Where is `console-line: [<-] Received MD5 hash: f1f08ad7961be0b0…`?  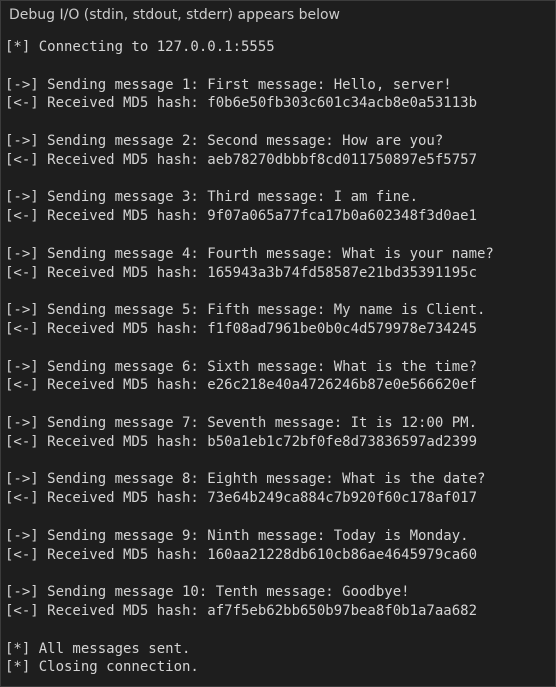
console-line: [<-] Received MD5 hash: f1f08ad7961be0b0… is located at coordinates (241, 328).